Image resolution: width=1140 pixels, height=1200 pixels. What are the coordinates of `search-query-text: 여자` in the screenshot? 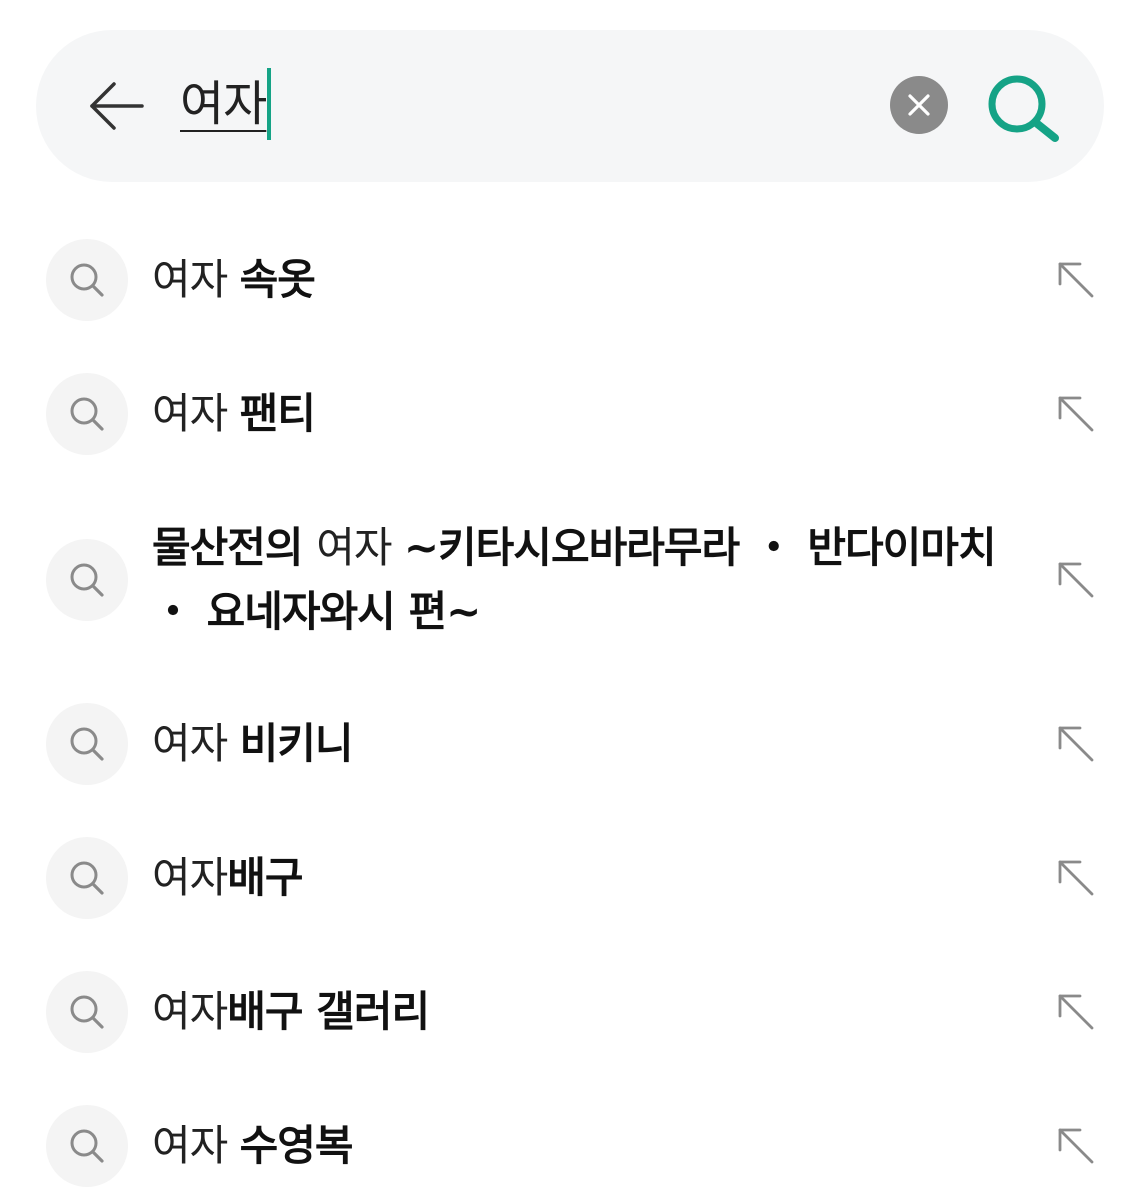 It's located at (223, 104).